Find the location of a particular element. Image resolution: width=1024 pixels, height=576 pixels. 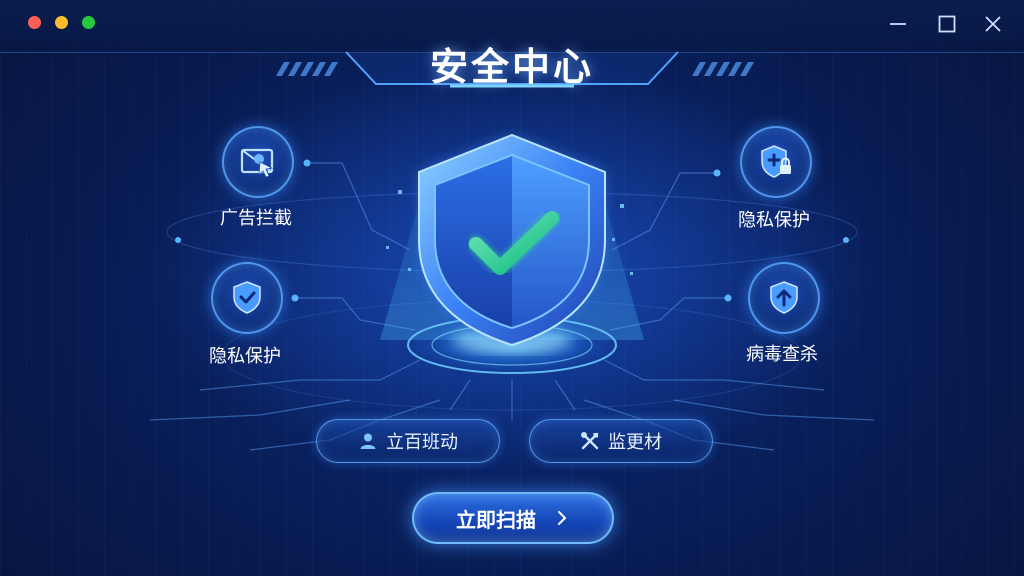

decor-stripes-right is located at coordinates (723, 69).